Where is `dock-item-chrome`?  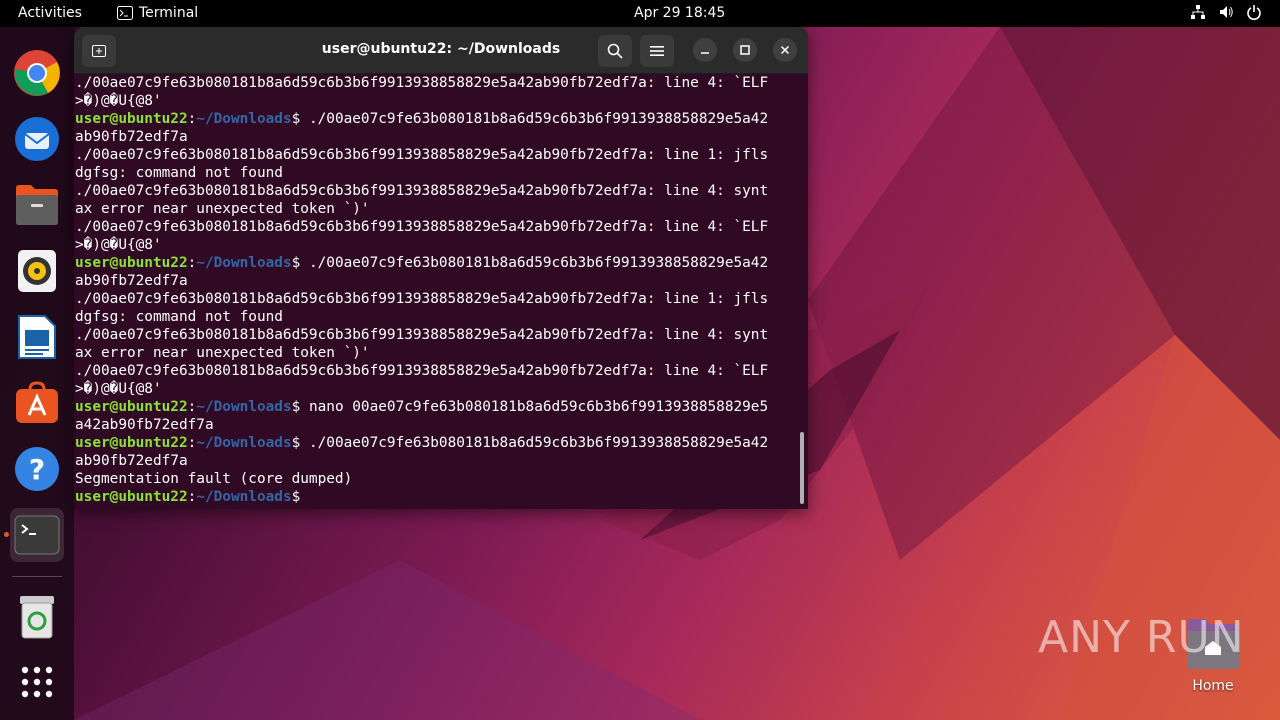 dock-item-chrome is located at coordinates (37, 73).